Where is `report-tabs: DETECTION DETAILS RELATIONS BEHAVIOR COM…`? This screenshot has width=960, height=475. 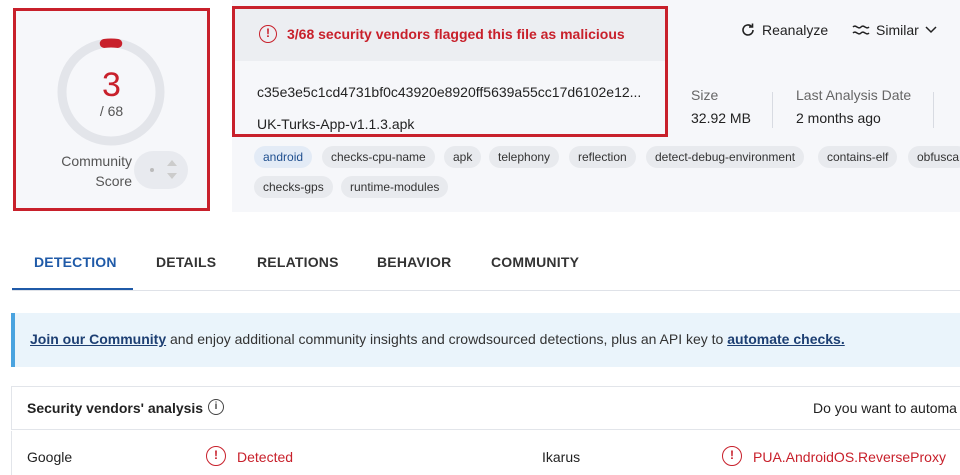
report-tabs: DETECTION DETAILS RELATIONS BEHAVIOR COM… is located at coordinates (486, 266).